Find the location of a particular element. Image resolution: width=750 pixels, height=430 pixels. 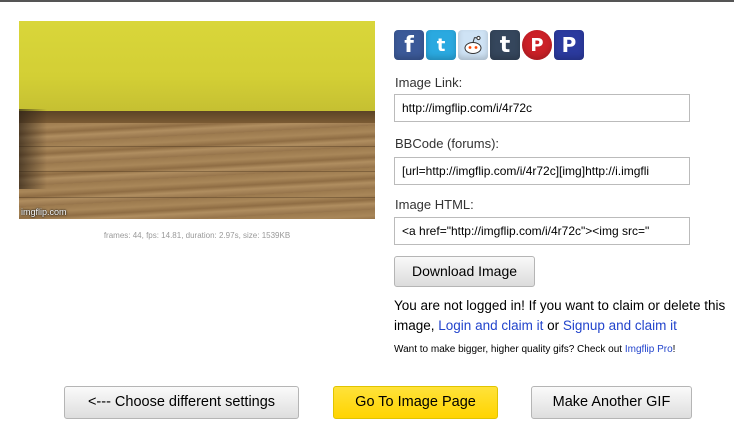

login-or-text: or is located at coordinates (553, 325).